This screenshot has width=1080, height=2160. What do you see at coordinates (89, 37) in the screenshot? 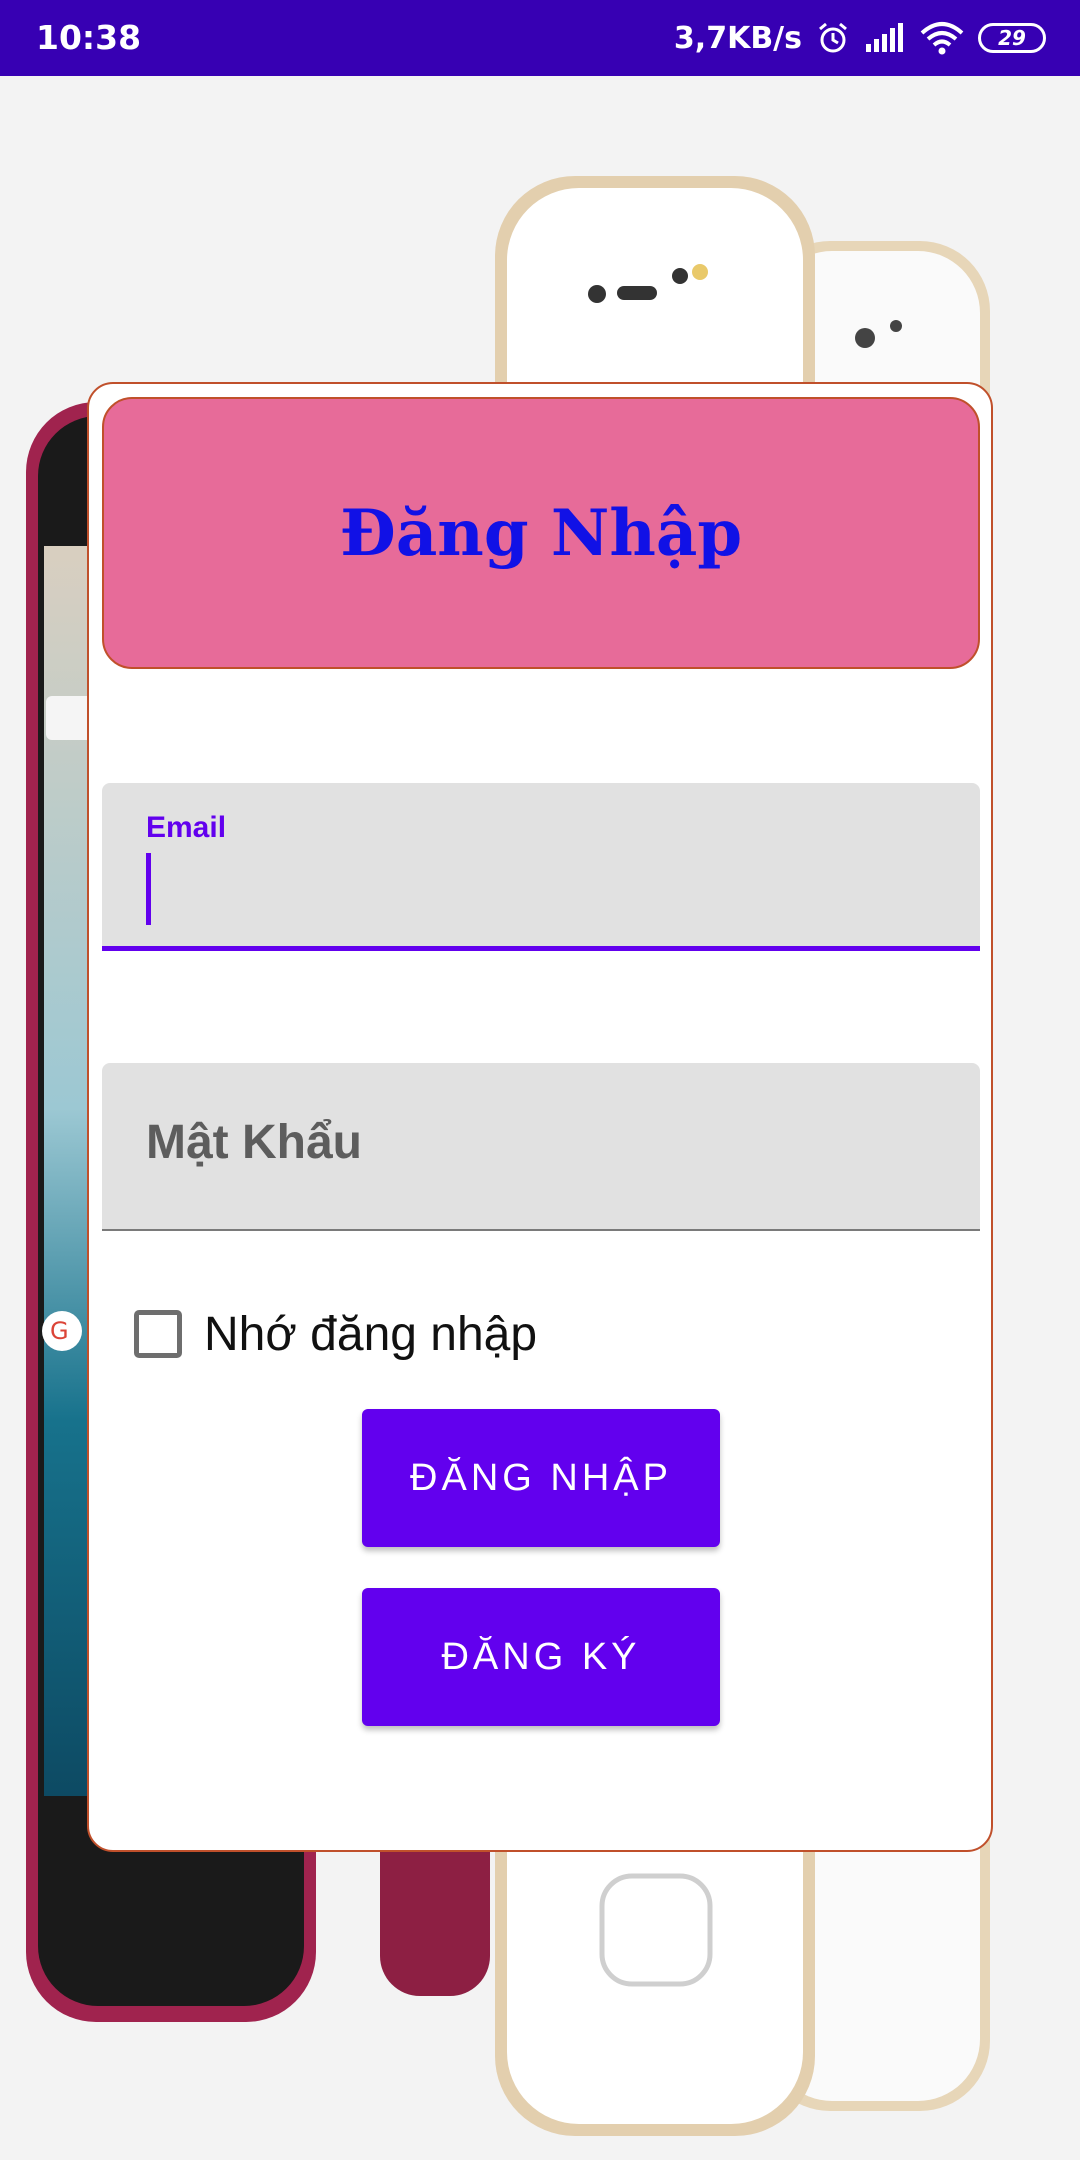
I see `status-time: 10:38` at bounding box center [89, 37].